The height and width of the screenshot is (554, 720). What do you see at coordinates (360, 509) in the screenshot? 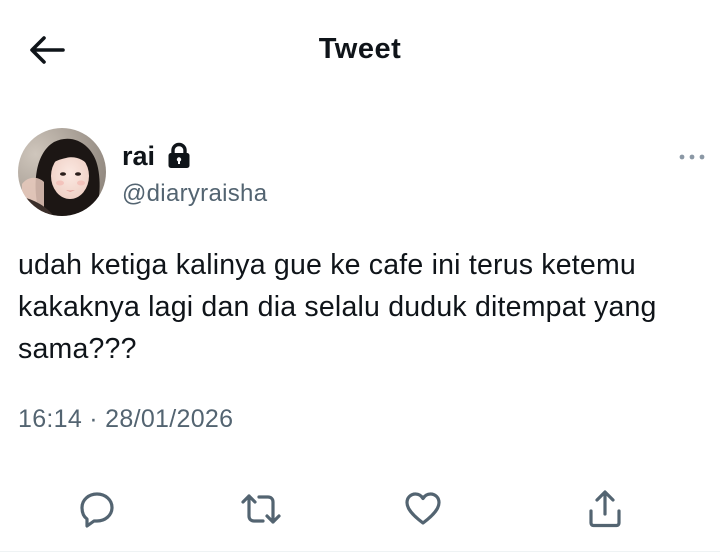
I see `tweet-actions` at bounding box center [360, 509].